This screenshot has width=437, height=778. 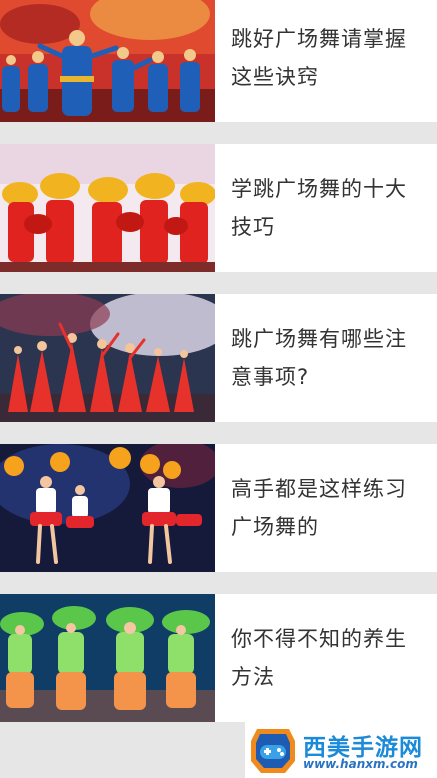 I want to click on article-title-wrap: 跳好广场舞请掌握这些诀窍, so click(x=326, y=61).